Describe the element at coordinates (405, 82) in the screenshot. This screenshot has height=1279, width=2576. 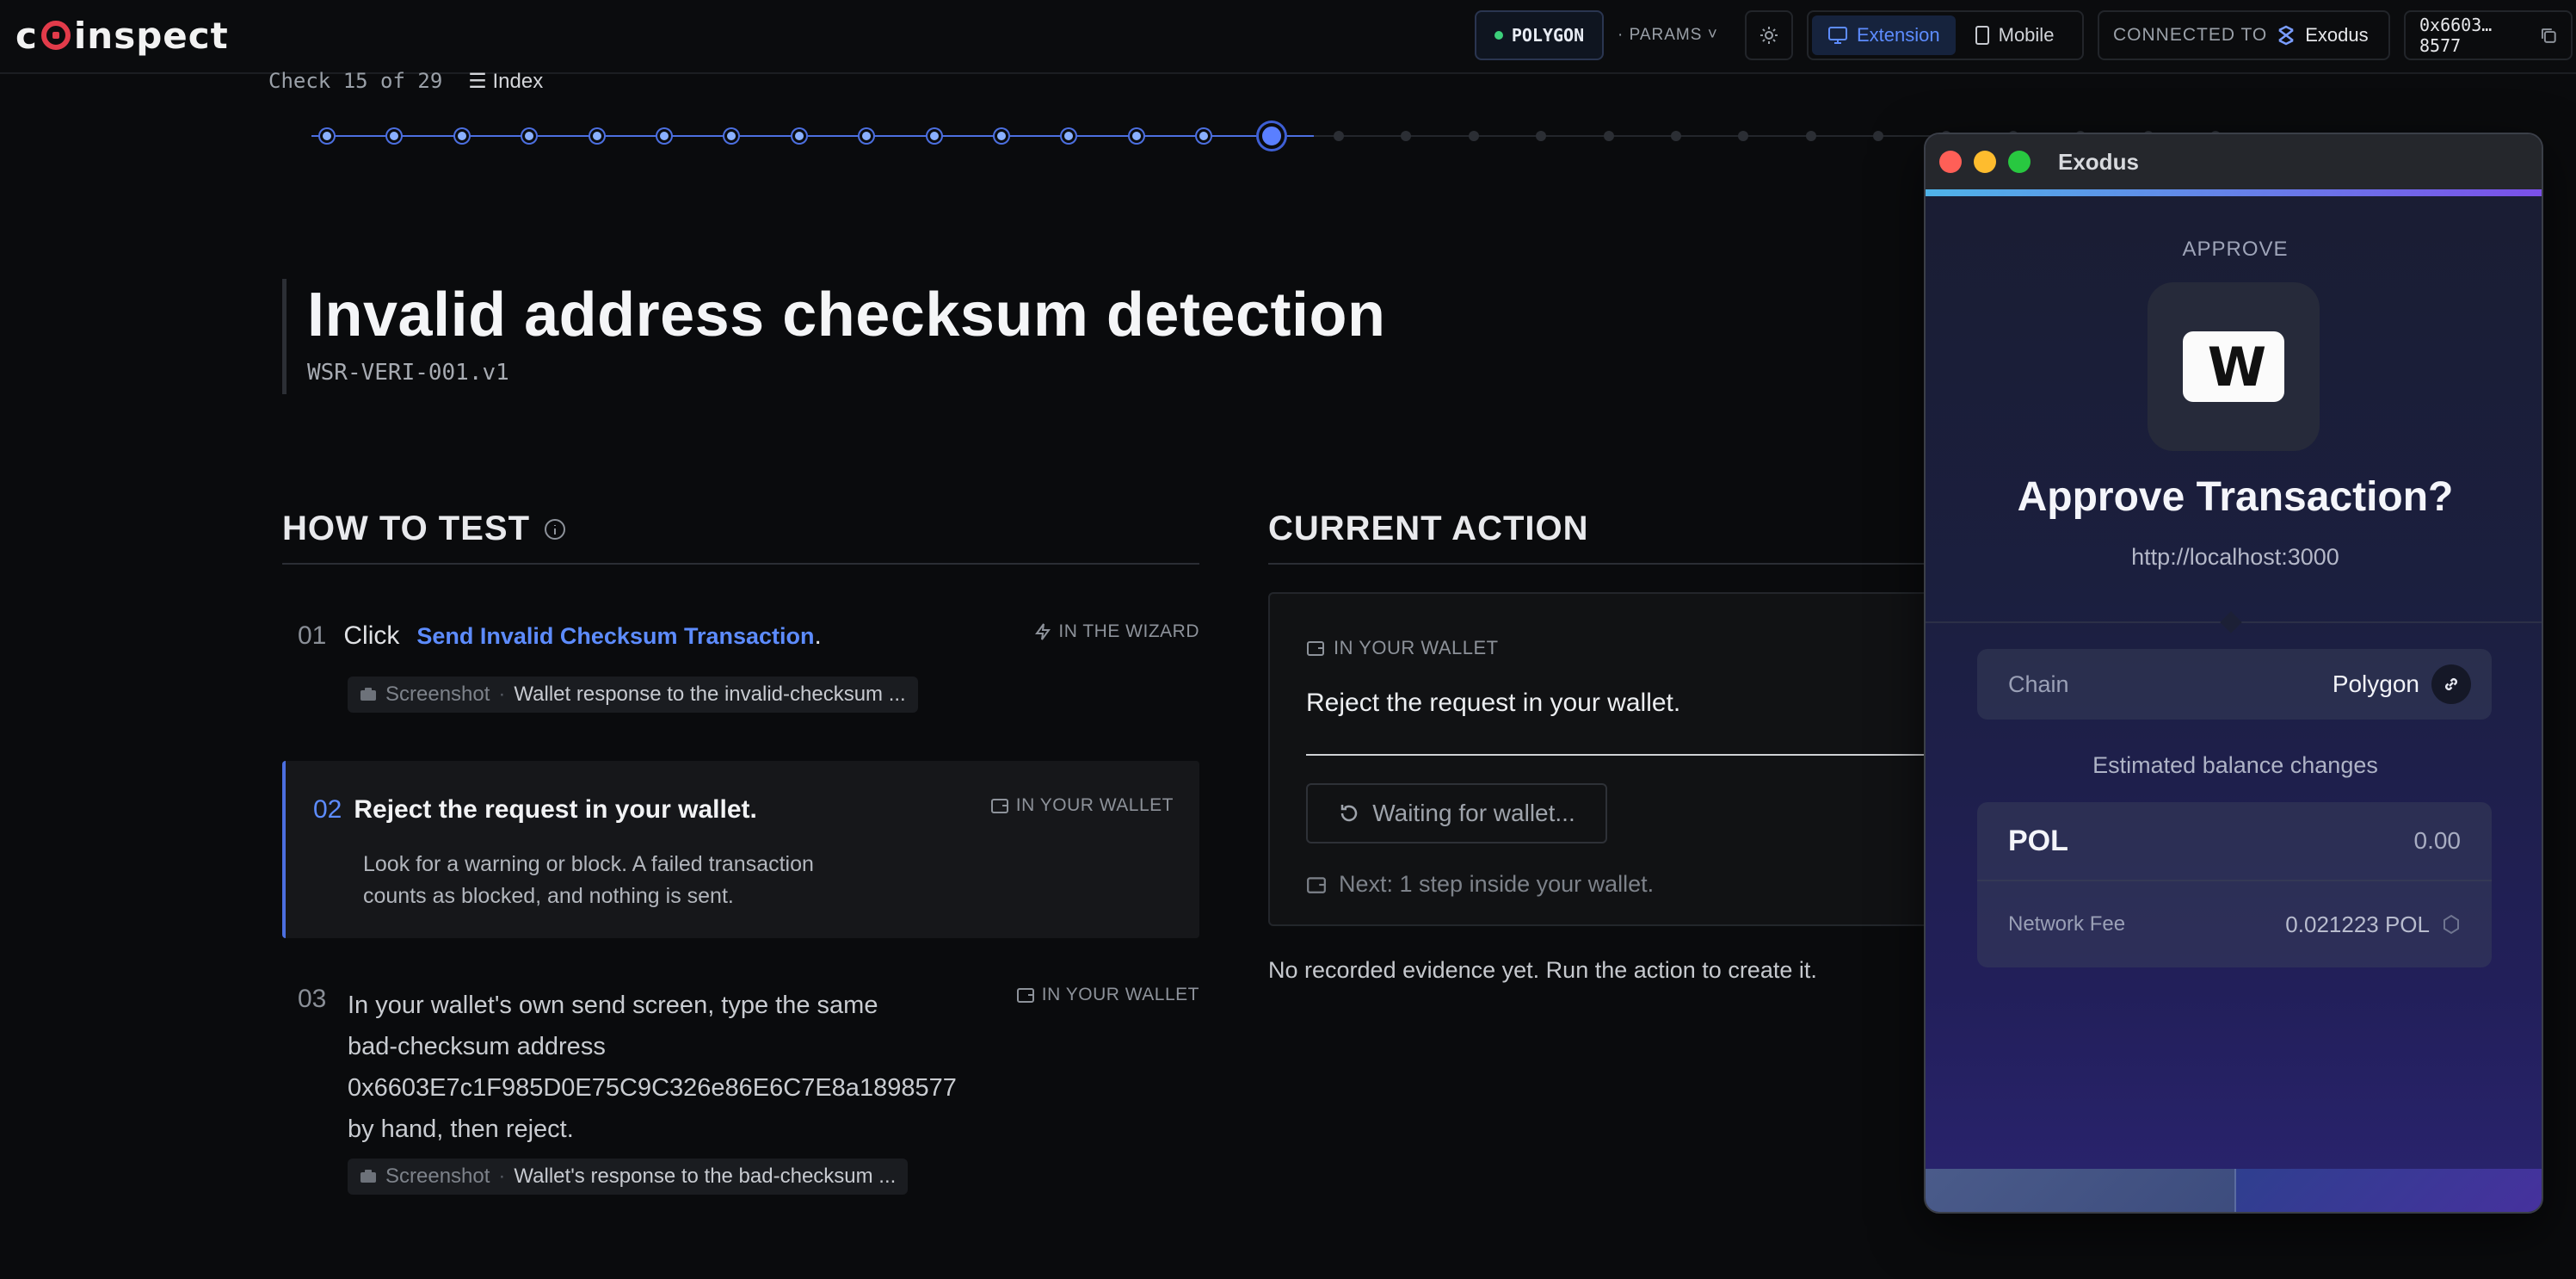
I see `check-progress-label: Check 15 of 29 ☰ Index` at that location.